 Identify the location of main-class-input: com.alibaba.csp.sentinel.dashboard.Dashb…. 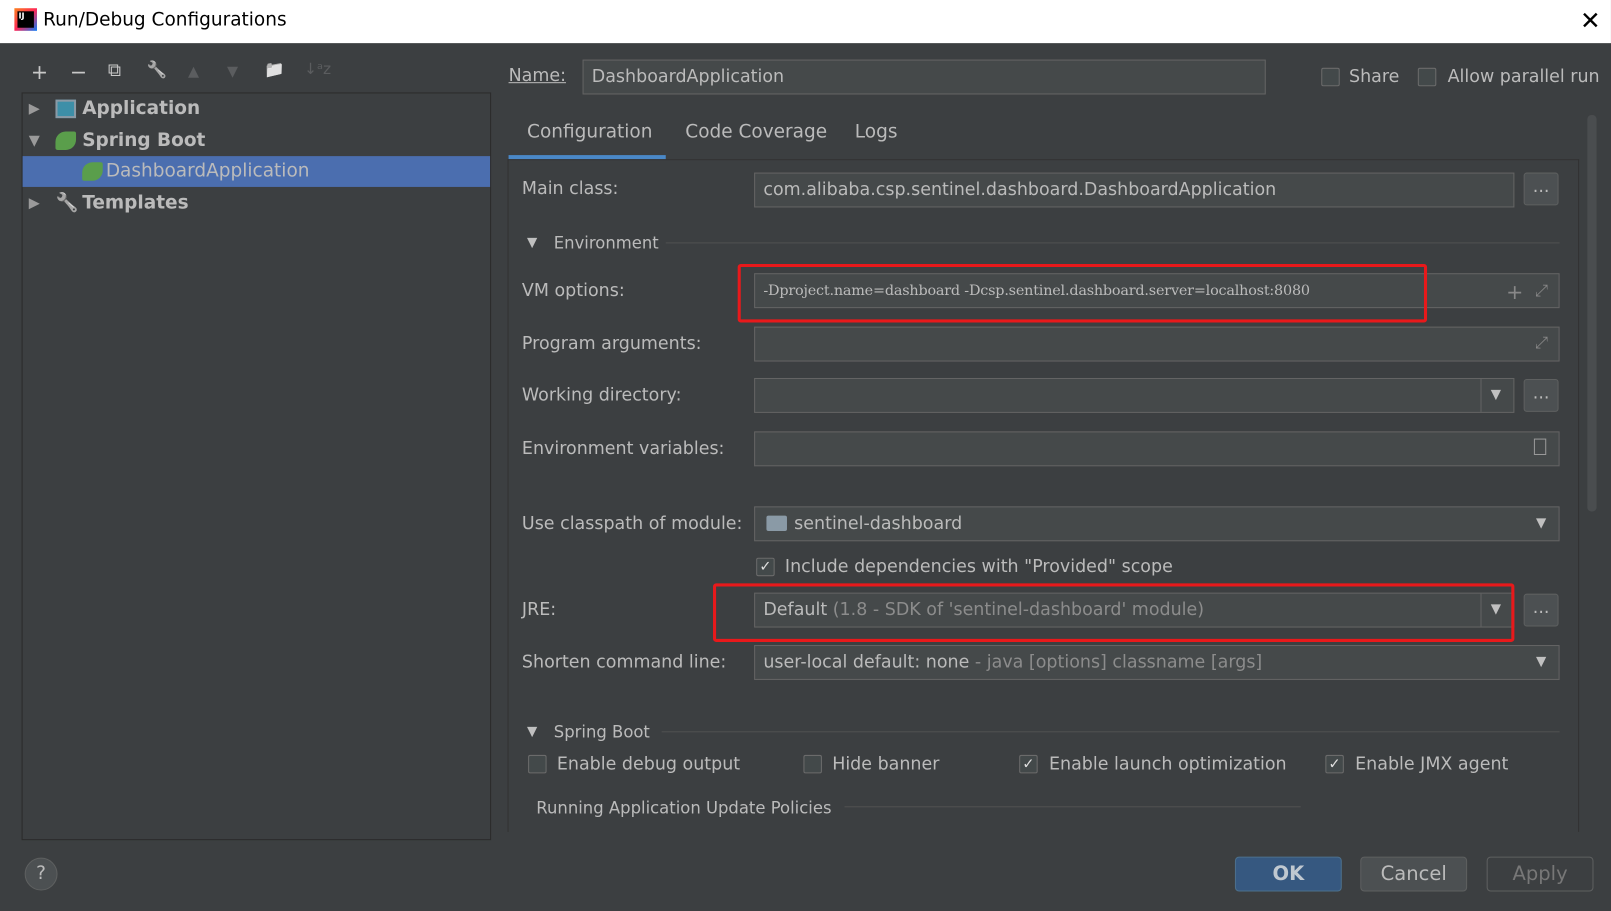
(1134, 190).